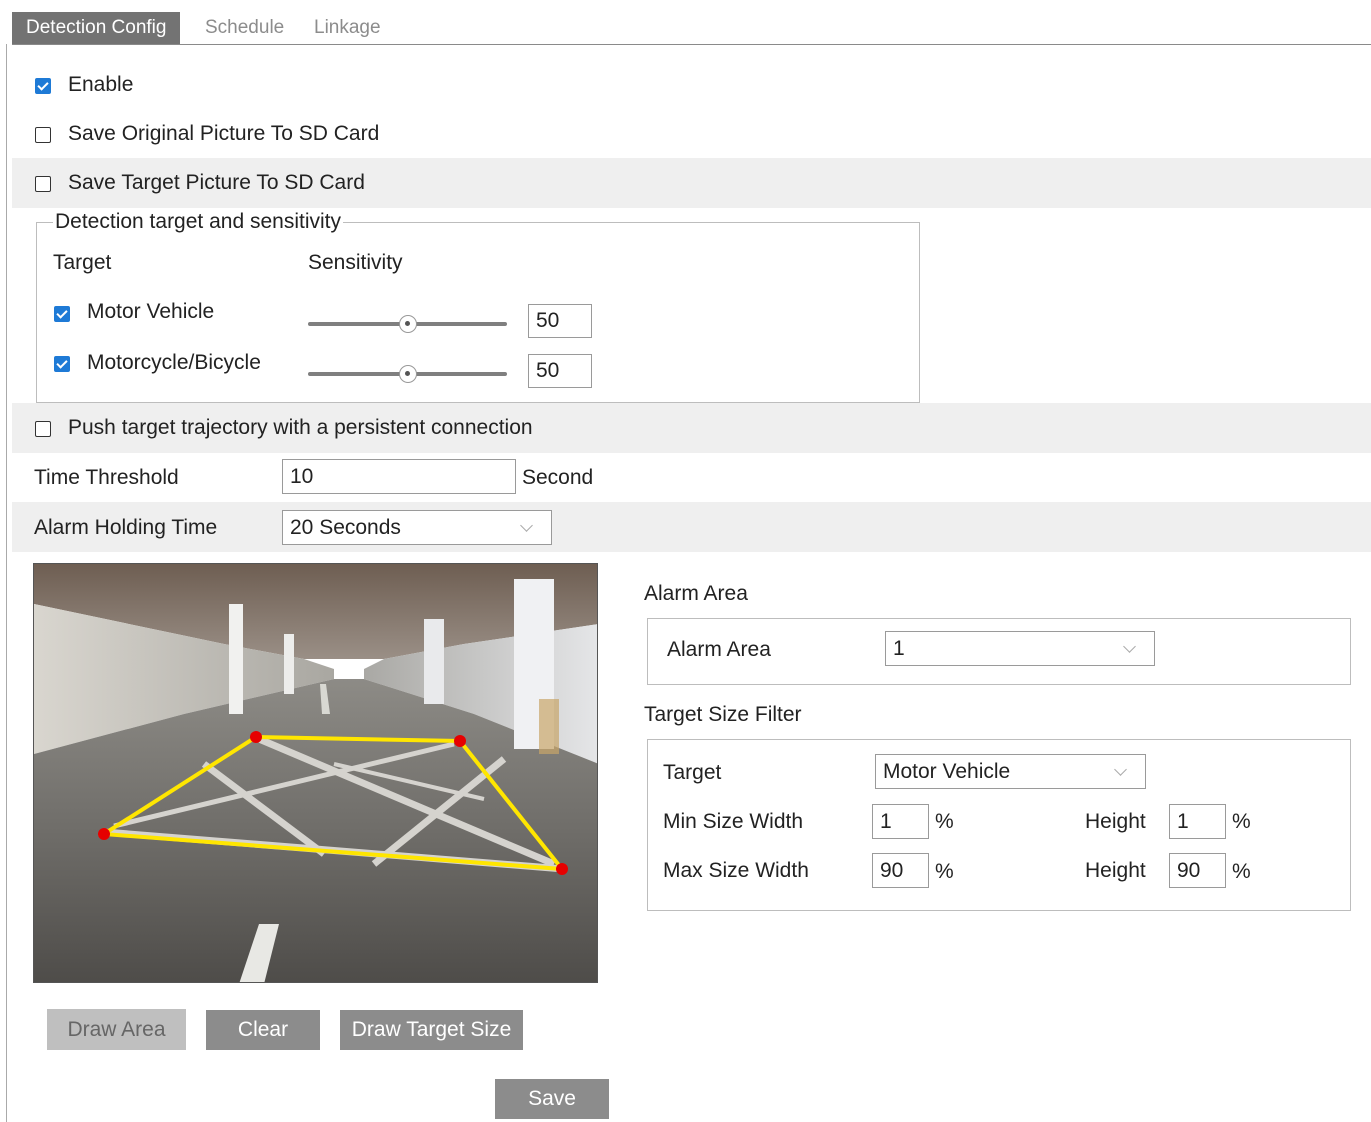 This screenshot has width=1371, height=1122. I want to click on alarm-holding-label: Alarm Holding Time, so click(126, 527).